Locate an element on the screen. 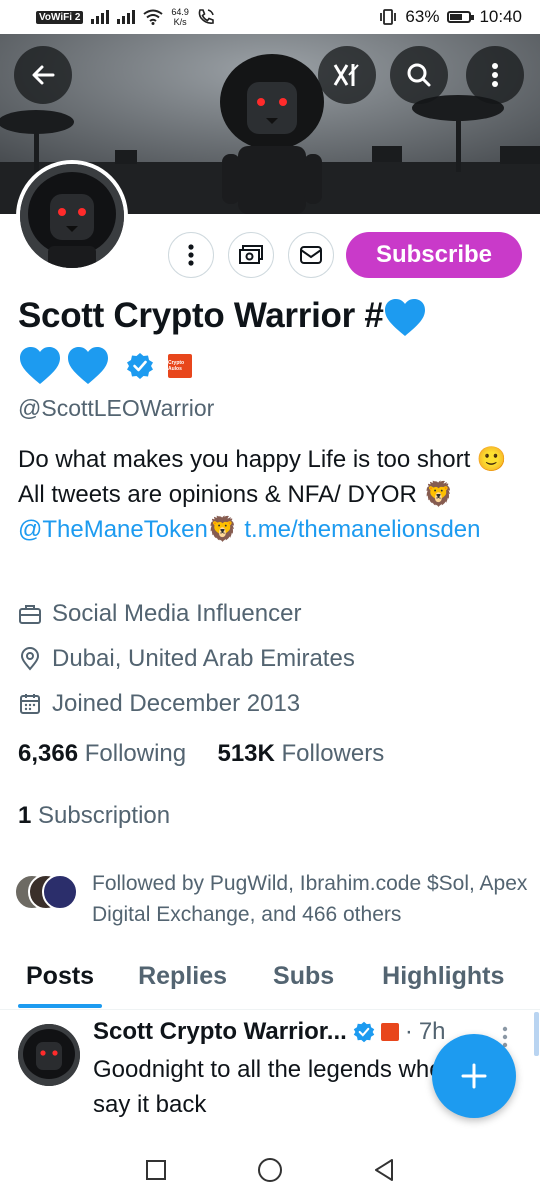  followers-label: Followers is located at coordinates (333, 753).